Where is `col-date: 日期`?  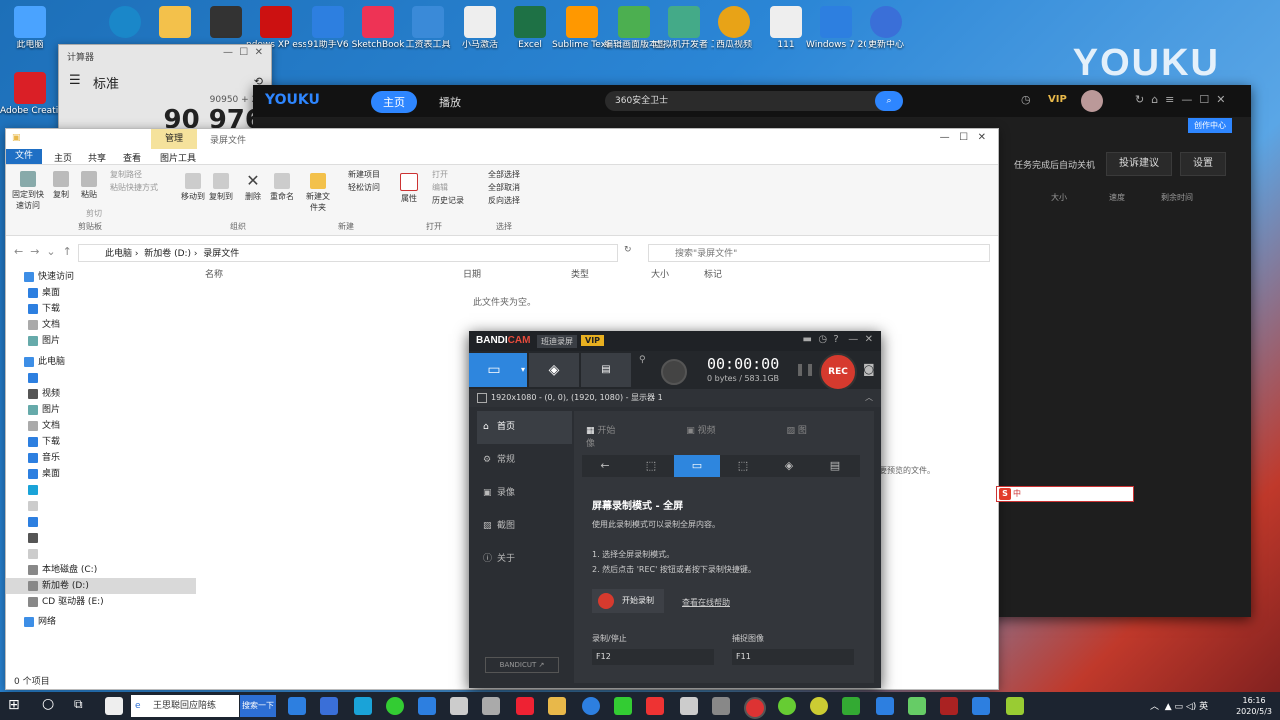
col-date: 日期 is located at coordinates (472, 273).